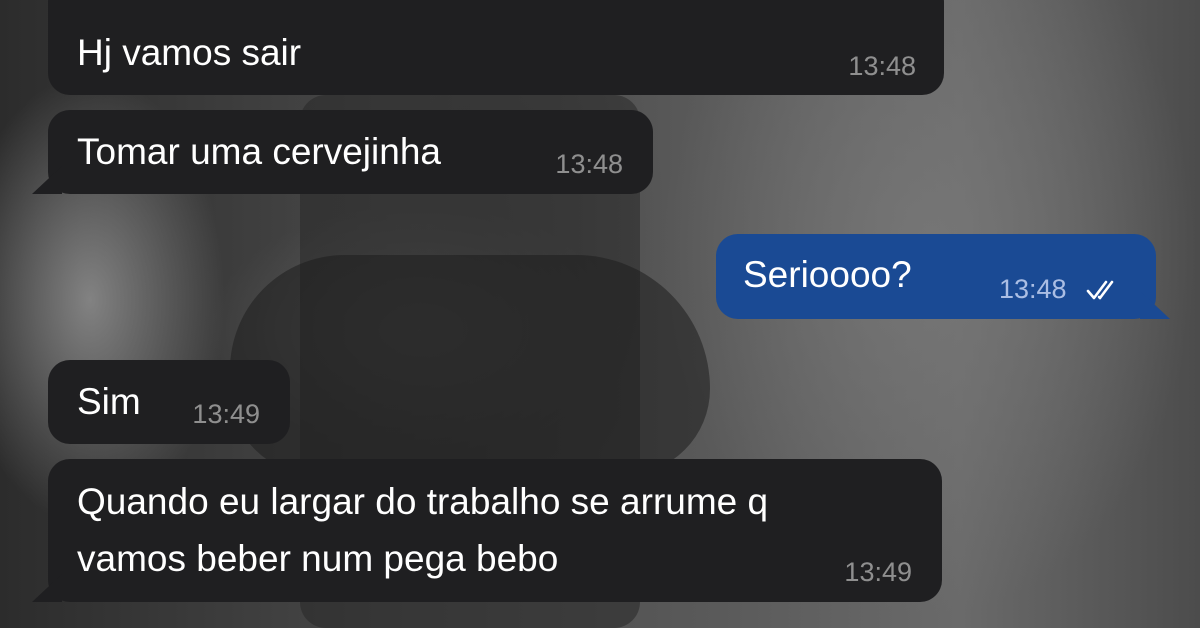 The height and width of the screenshot is (628, 1200). What do you see at coordinates (936, 276) in the screenshot?
I see `outgoing-message-bubble: Serioooo? 13:48` at bounding box center [936, 276].